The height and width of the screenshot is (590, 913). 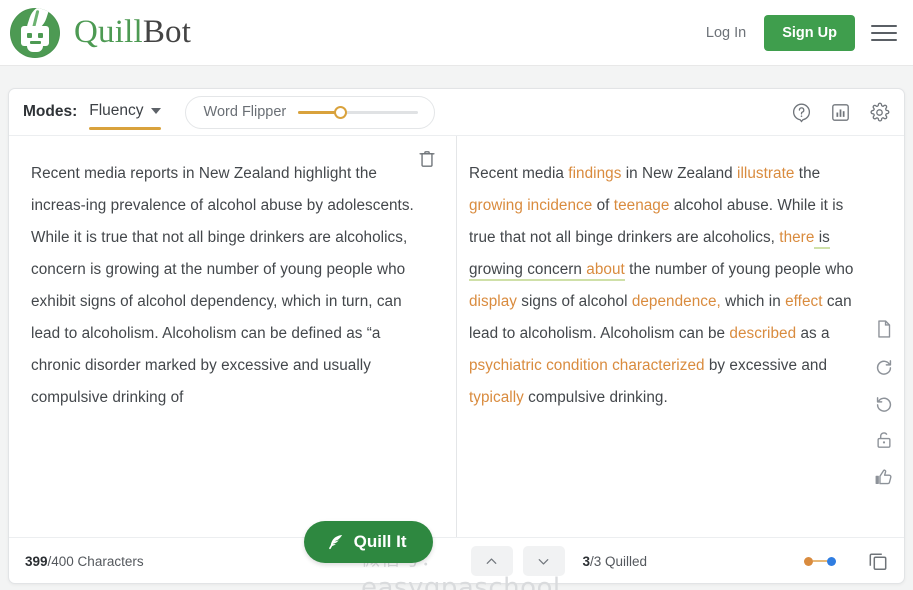 What do you see at coordinates (808, 561) in the screenshot?
I see `legend-dot-orange` at bounding box center [808, 561].